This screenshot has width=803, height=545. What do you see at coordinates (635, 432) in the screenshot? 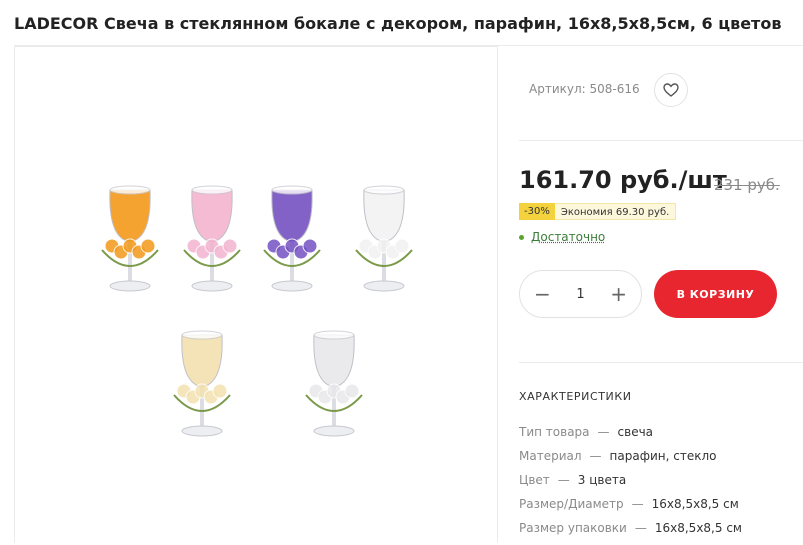
I see `spec-value: свеча` at bounding box center [635, 432].